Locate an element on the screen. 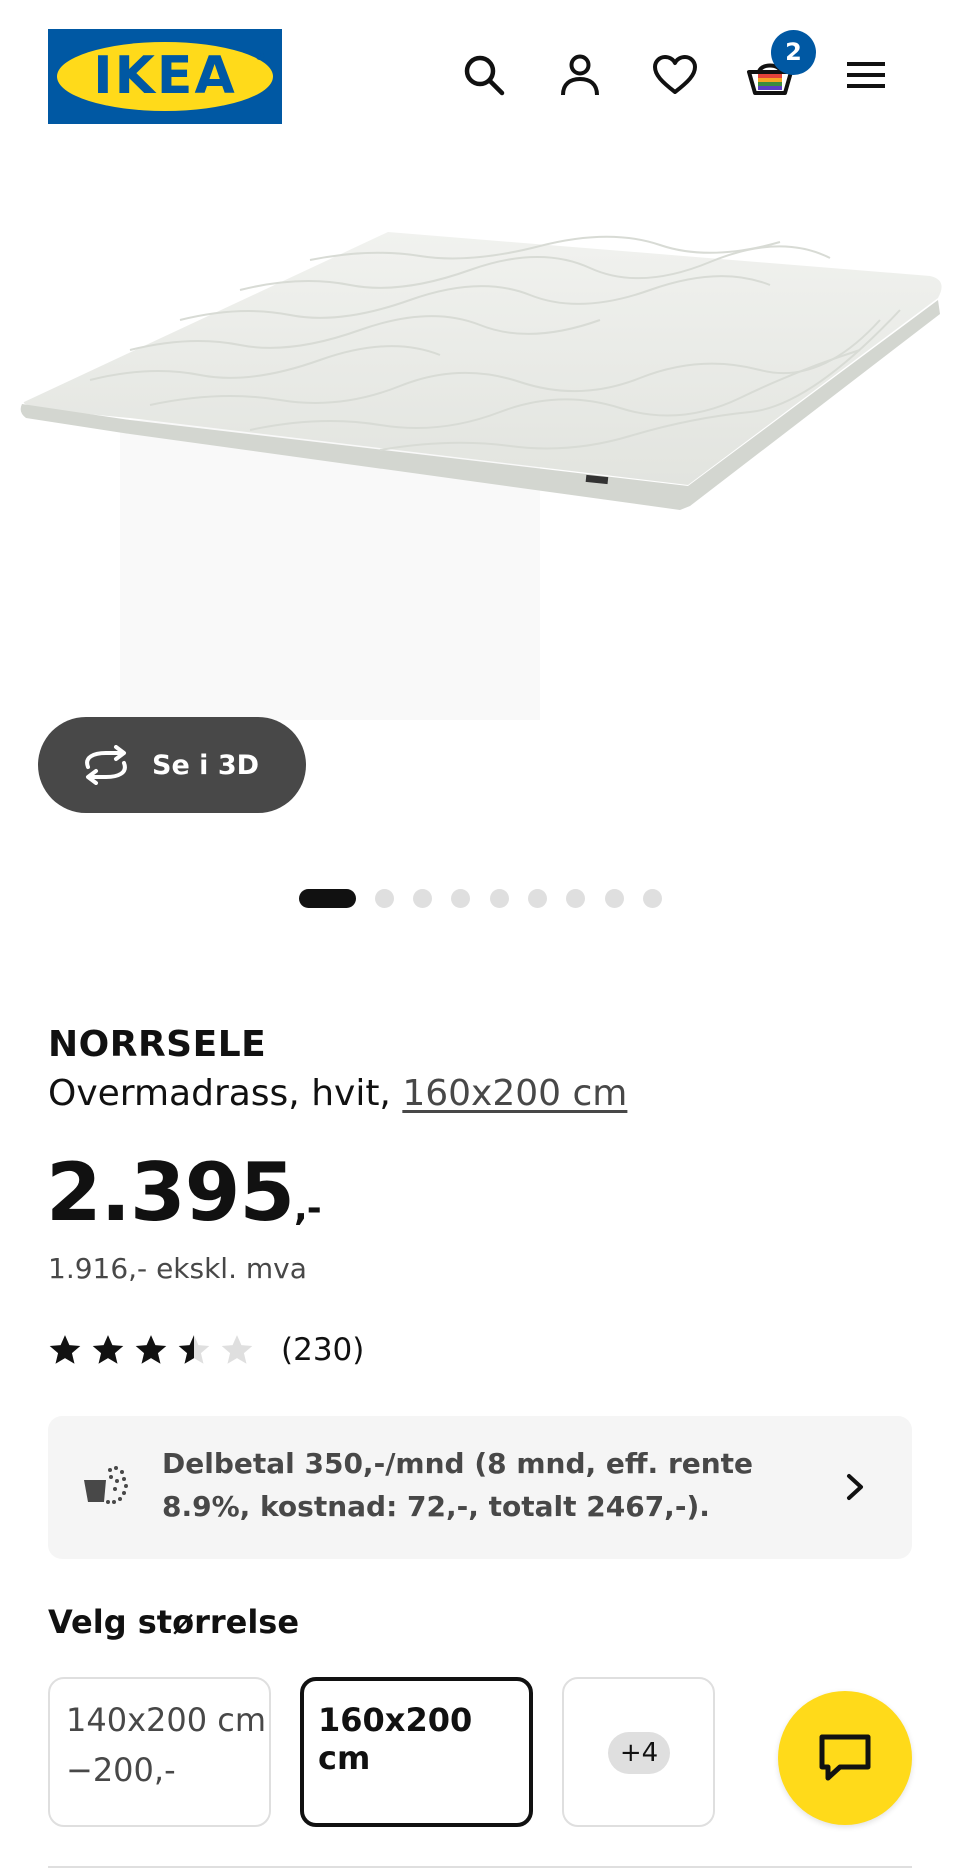 This screenshot has height=1872, width=960. price-amount: 2.395 is located at coordinates (170, 1192).